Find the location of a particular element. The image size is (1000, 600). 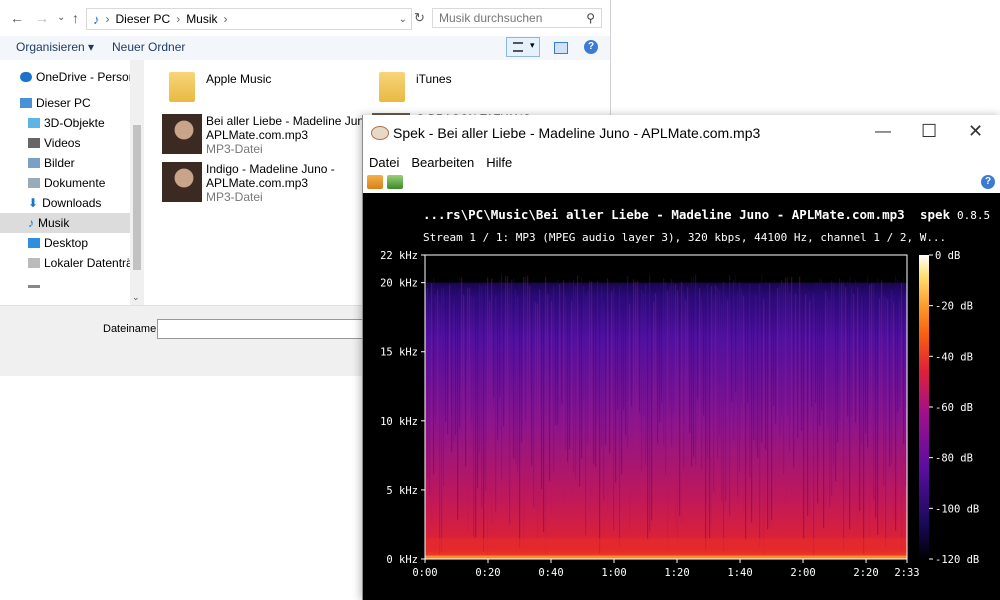

file-name: Indigo - Madeline Juno - is located at coordinates (270, 169).